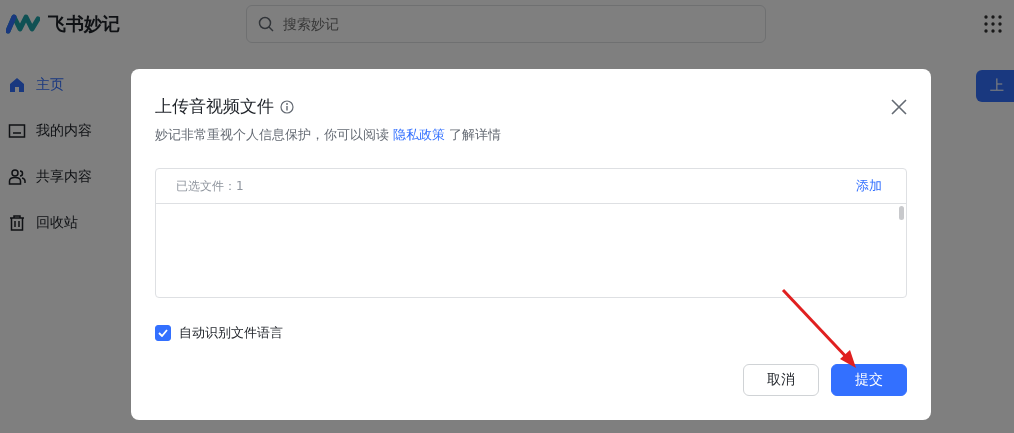  I want to click on folder-icon, so click(17, 131).